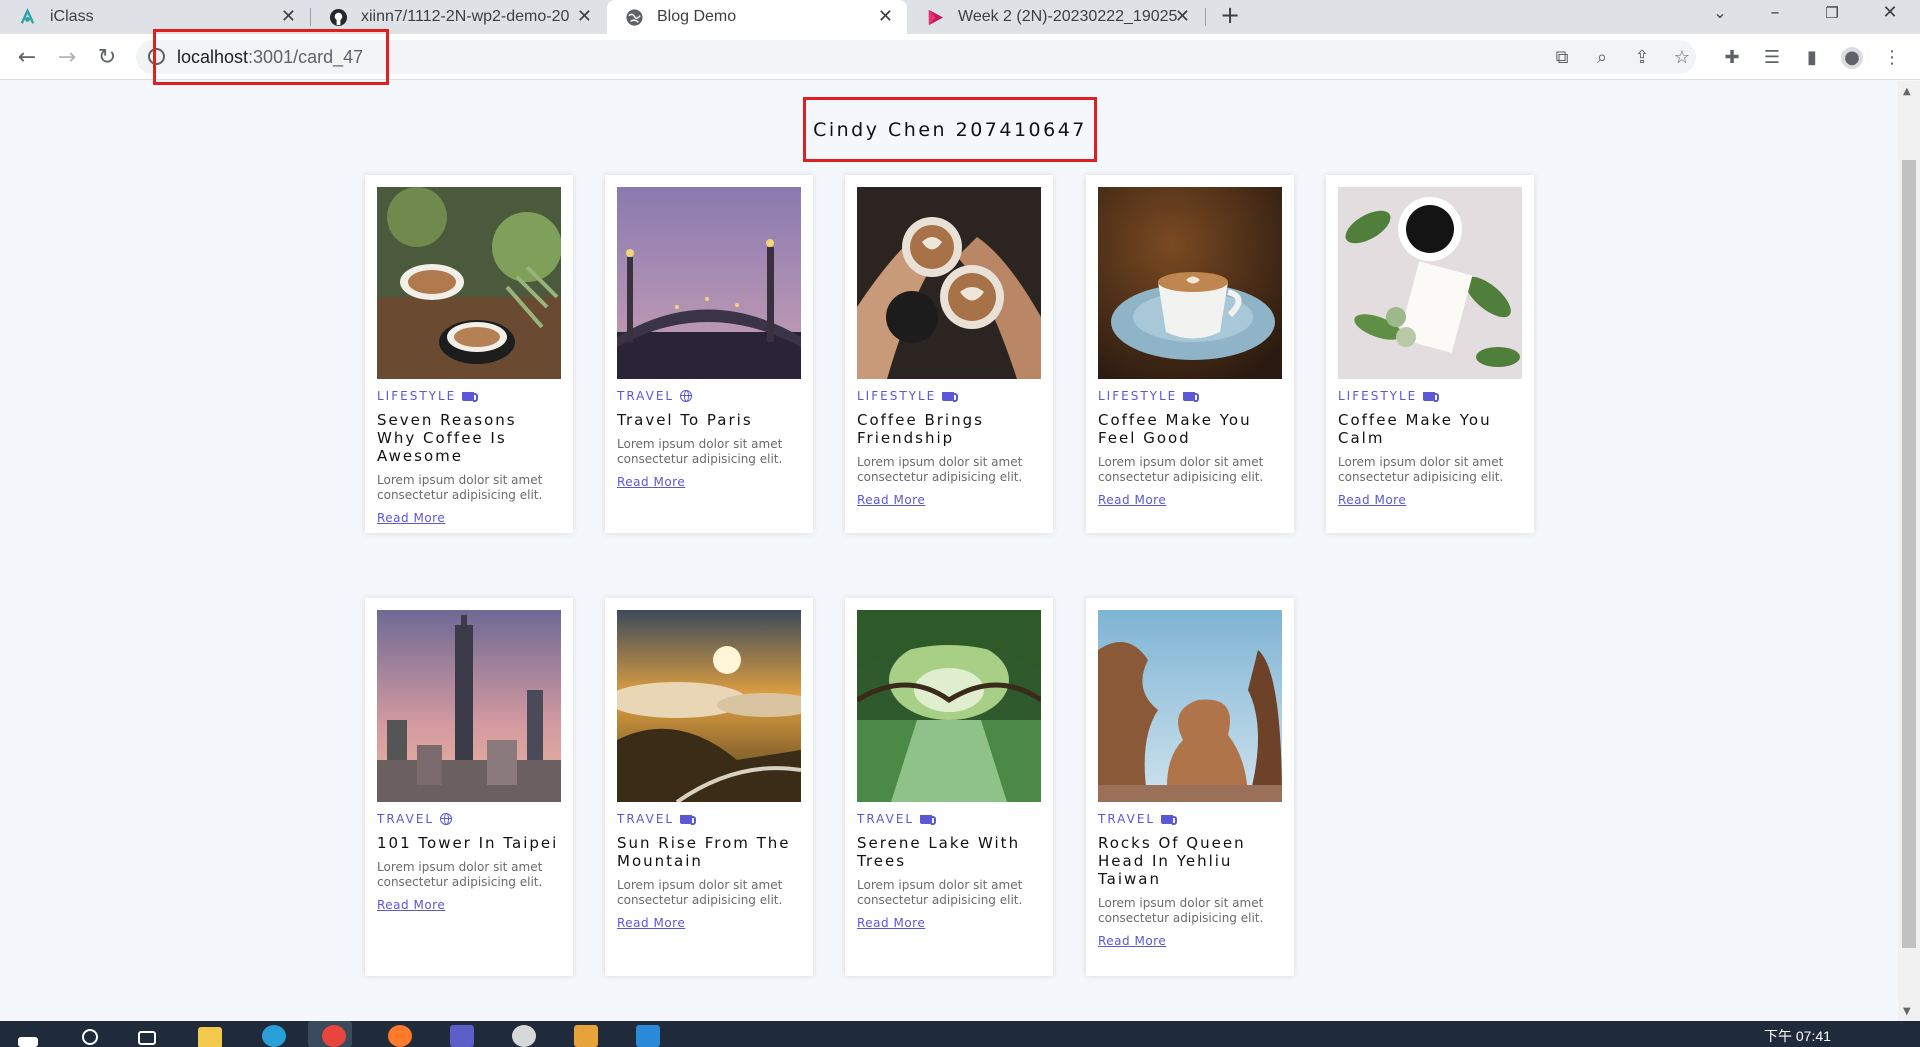 This screenshot has height=1047, width=1920. I want to click on translate-icon: ⧉, so click(1562, 58).